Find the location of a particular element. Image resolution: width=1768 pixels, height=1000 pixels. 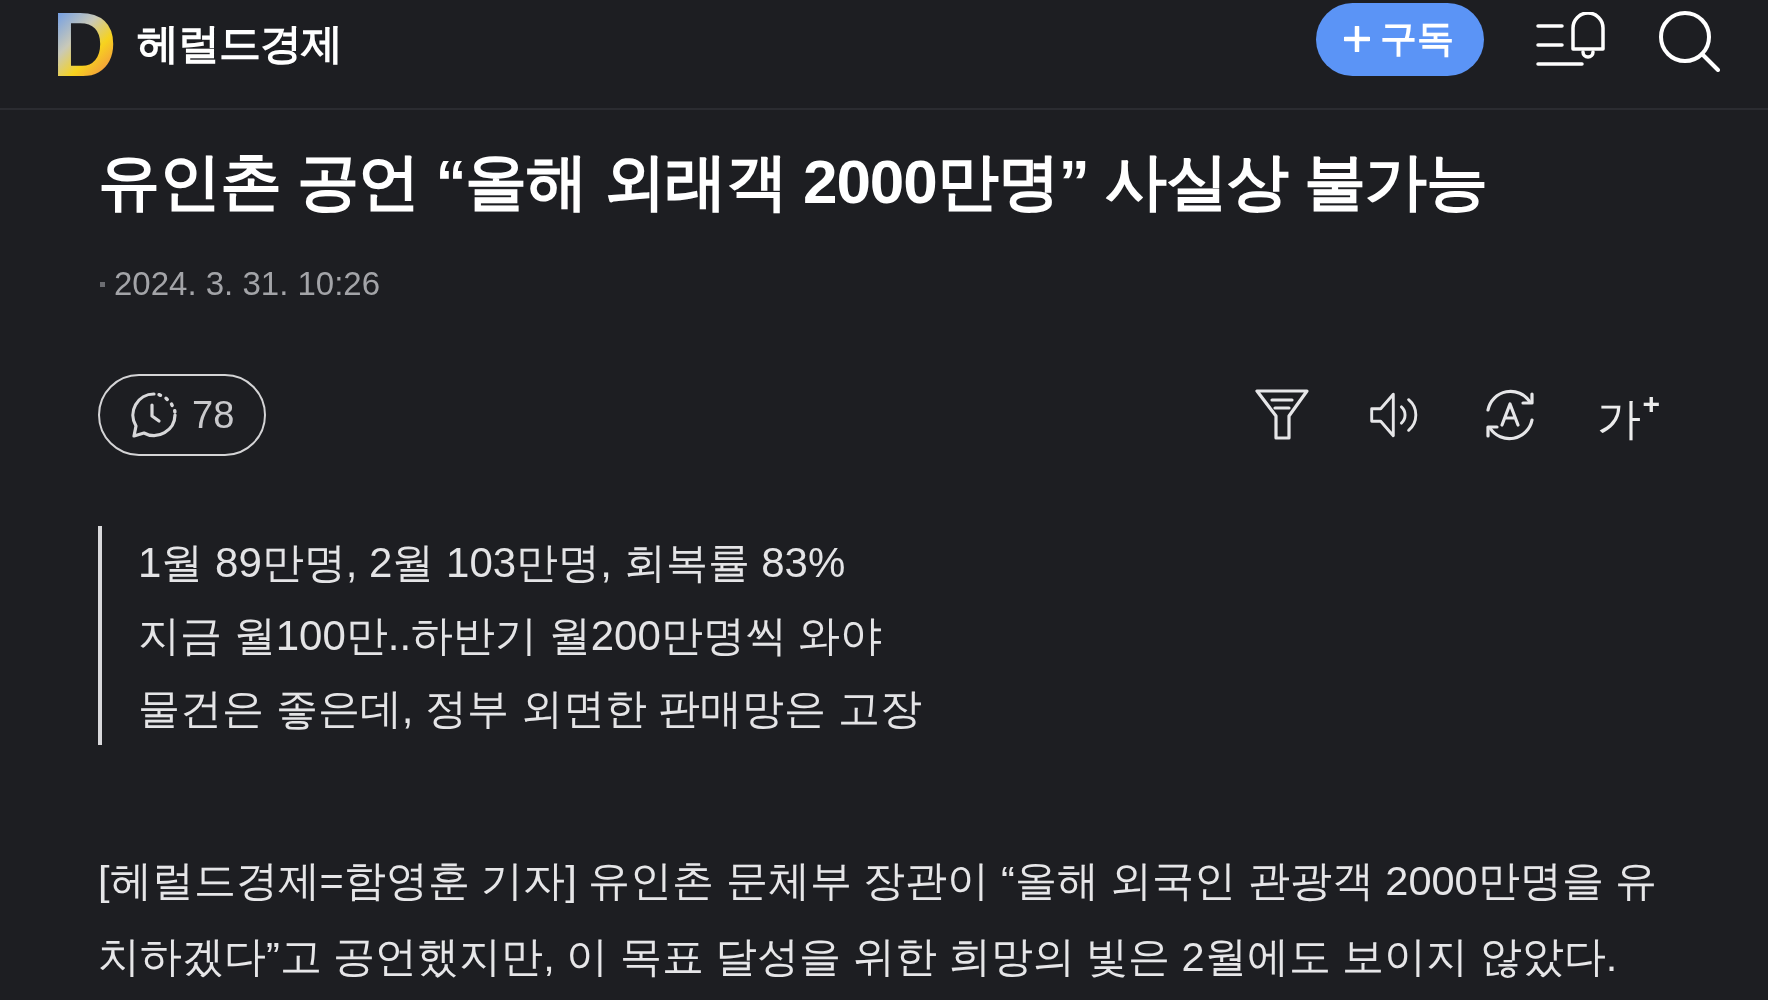

brand-name: 헤럴드경제 is located at coordinates (239, 44).